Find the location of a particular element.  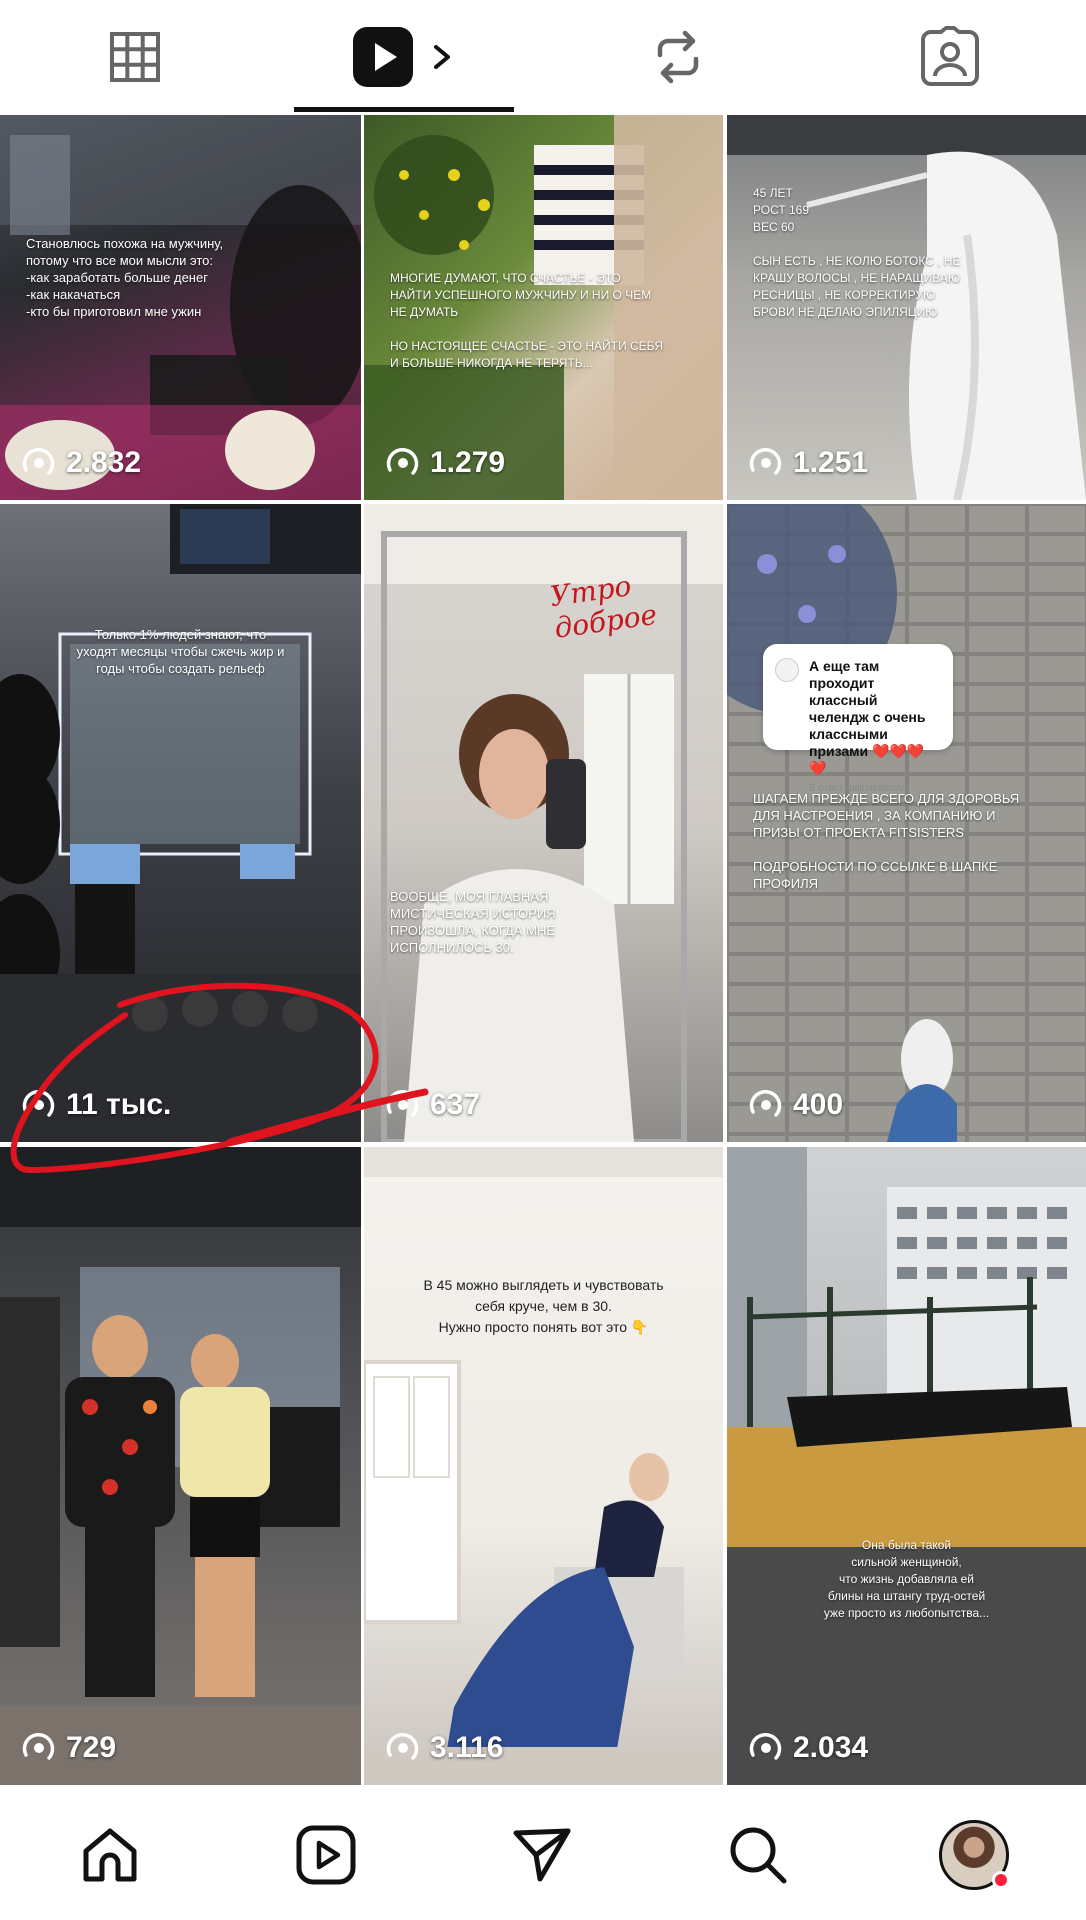

tab-reposts is located at coordinates (678, 56).